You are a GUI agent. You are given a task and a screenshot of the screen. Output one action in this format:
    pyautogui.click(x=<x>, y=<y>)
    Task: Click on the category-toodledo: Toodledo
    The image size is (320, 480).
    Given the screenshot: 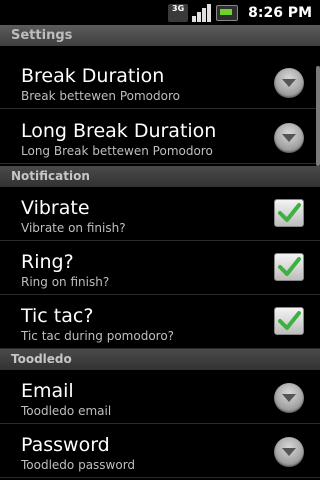 What is the action you would take?
    pyautogui.click(x=160, y=359)
    